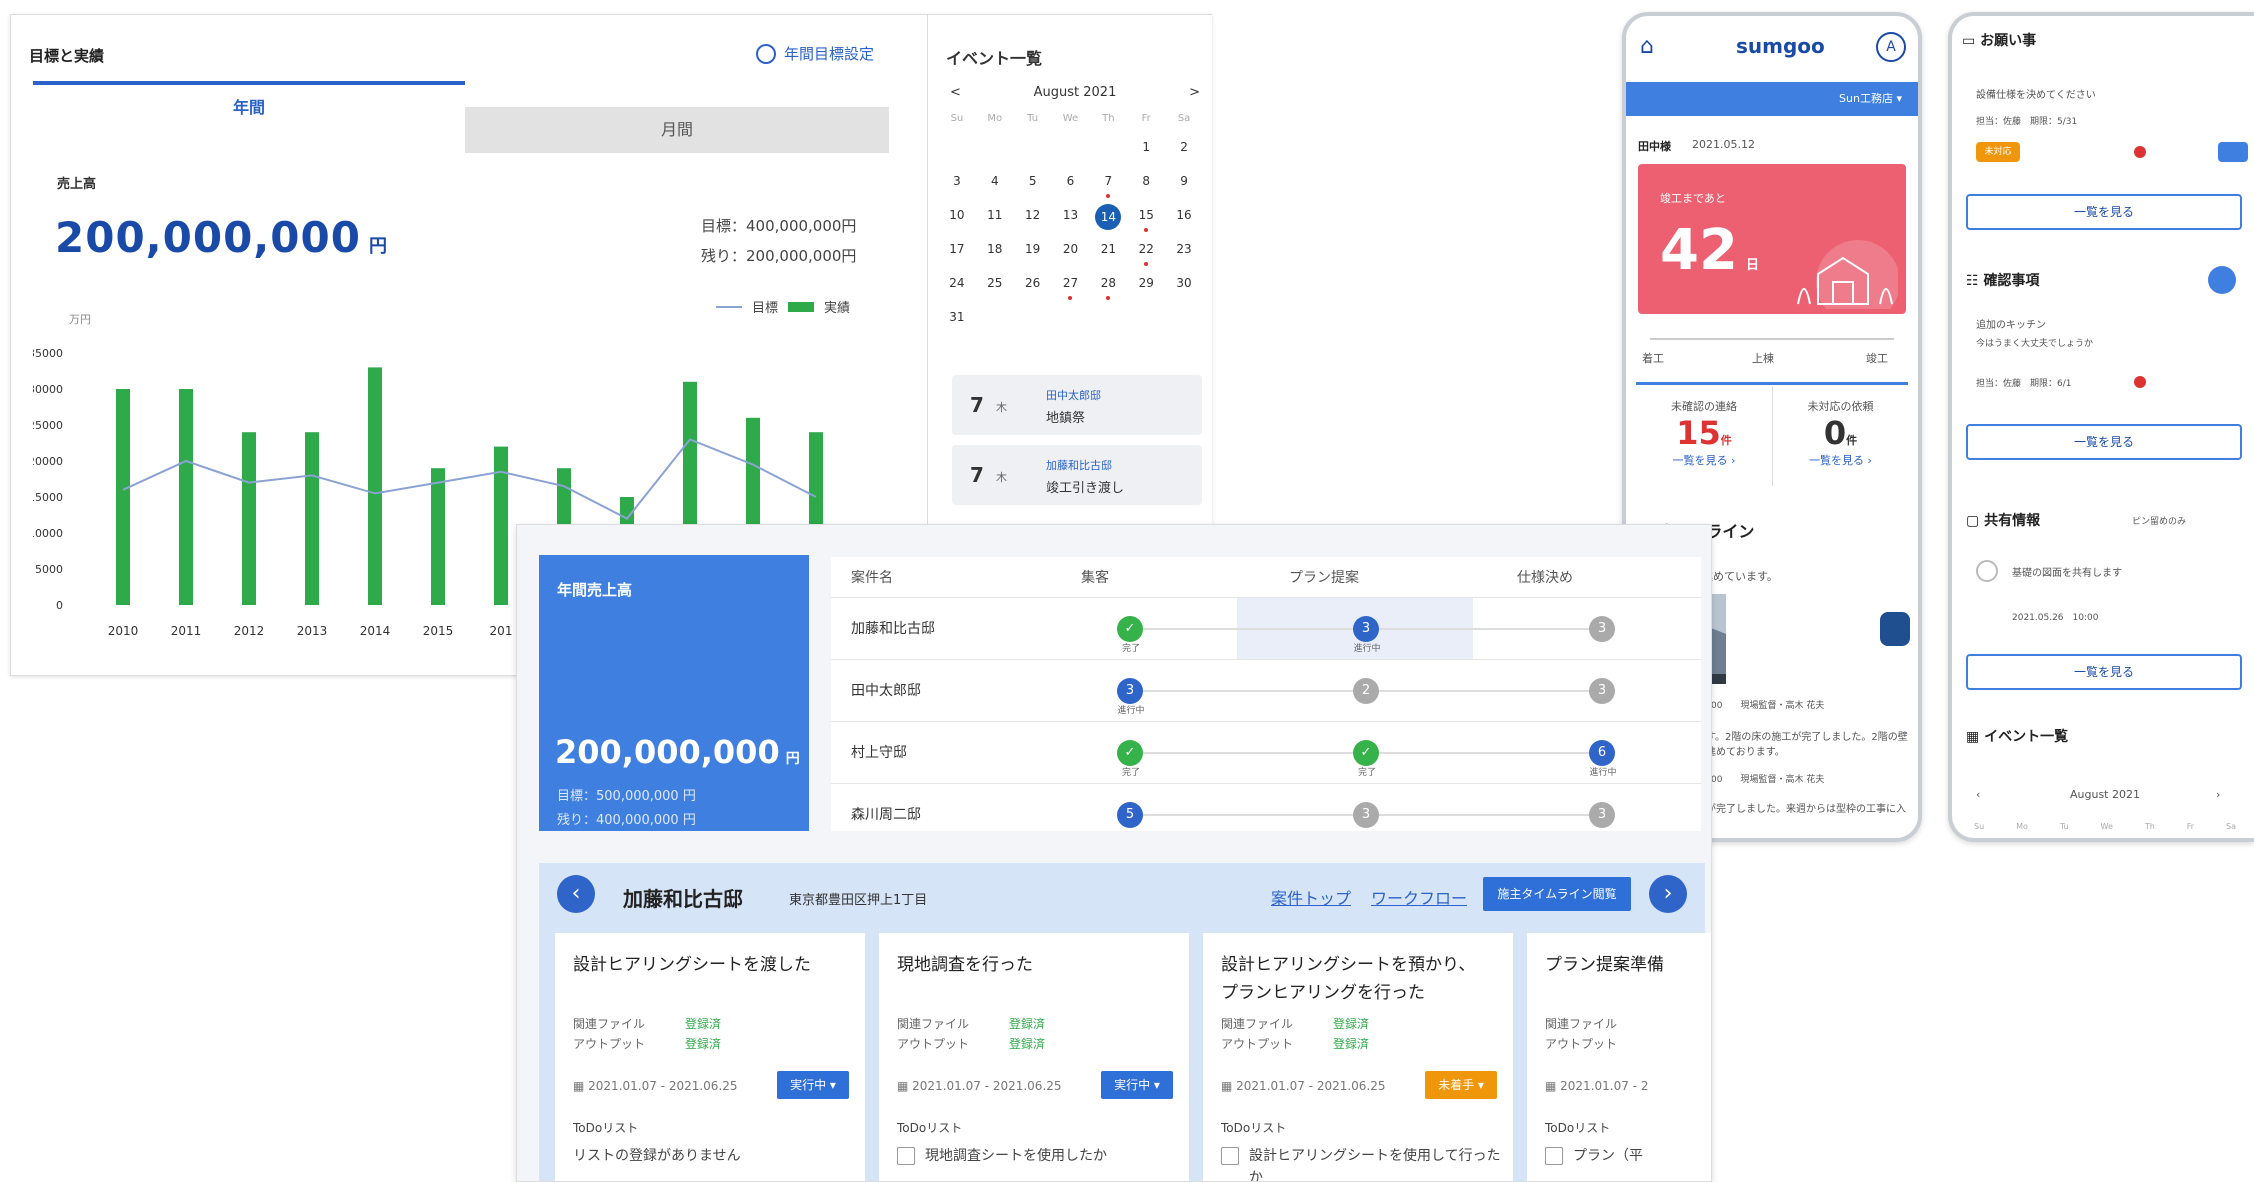  What do you see at coordinates (1146, 181) in the screenshot?
I see `calendar-day: 8` at bounding box center [1146, 181].